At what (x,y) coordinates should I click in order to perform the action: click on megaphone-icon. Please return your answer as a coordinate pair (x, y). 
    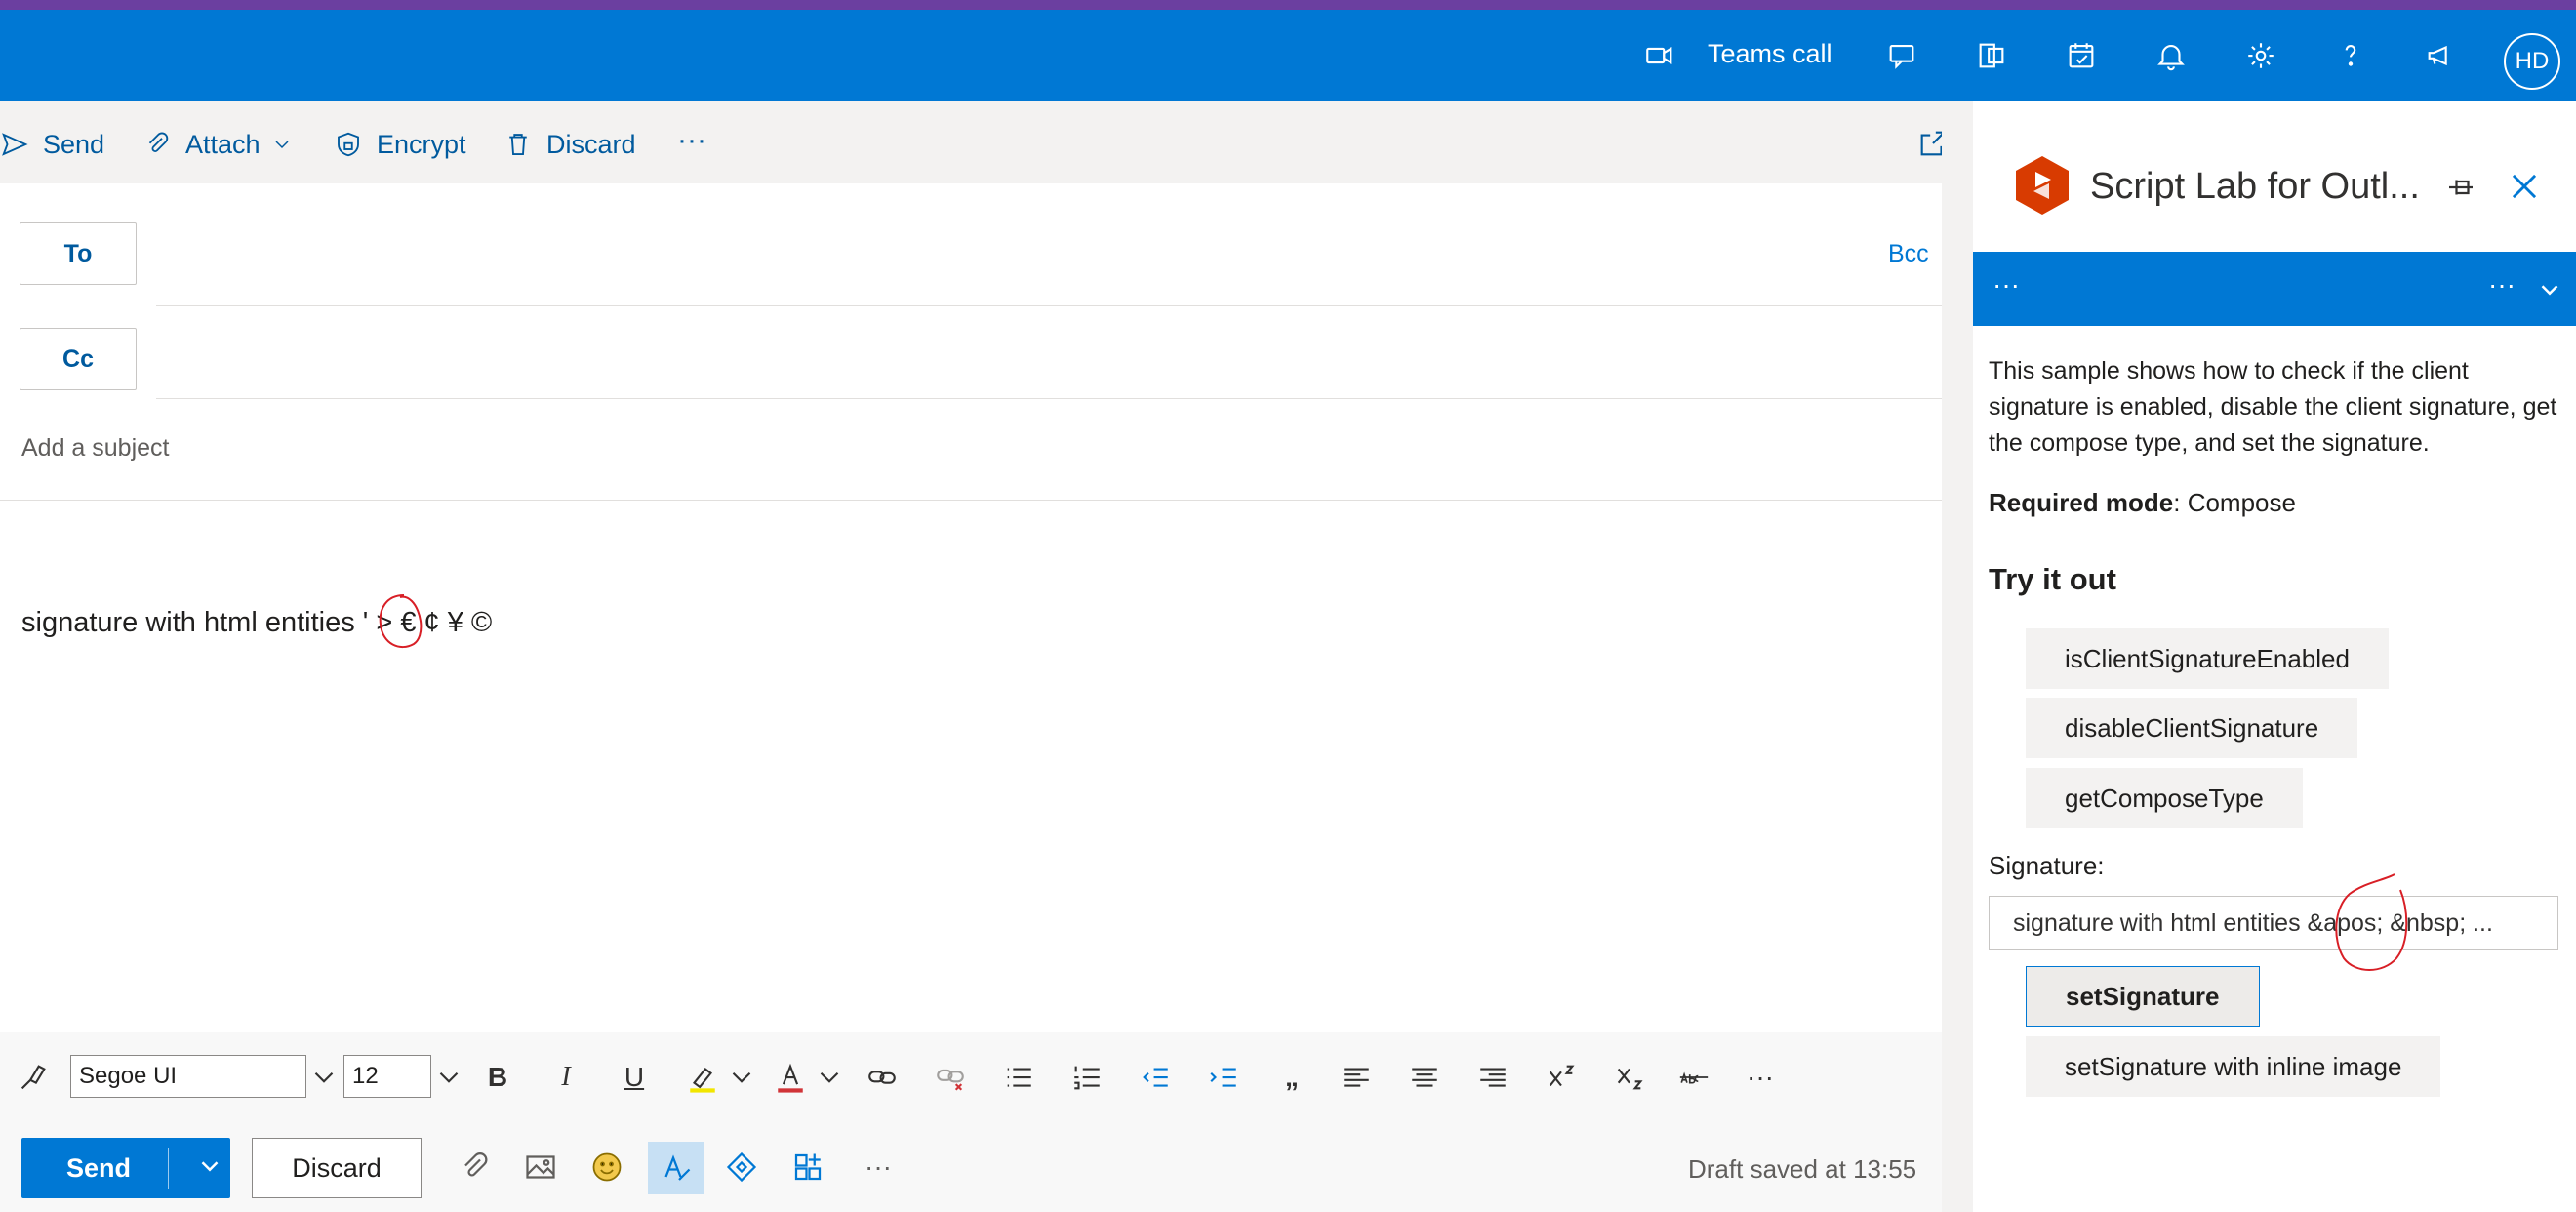
    Looking at the image, I should click on (2440, 55).